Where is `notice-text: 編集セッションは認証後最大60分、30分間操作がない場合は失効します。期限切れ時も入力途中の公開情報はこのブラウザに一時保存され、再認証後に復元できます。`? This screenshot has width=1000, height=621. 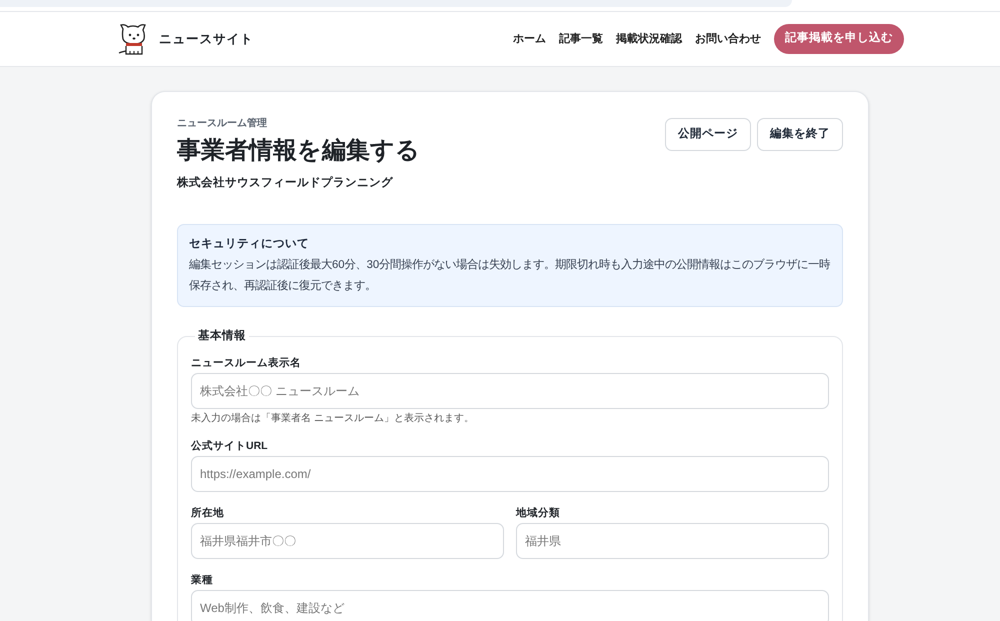
notice-text: 編集セッションは認証後最大60分、30分間操作がない場合は失効します。期限切れ時も入力途中の公開情報はこのブラウザに一時保存され、再認証後に復元できます。 is located at coordinates (510, 276).